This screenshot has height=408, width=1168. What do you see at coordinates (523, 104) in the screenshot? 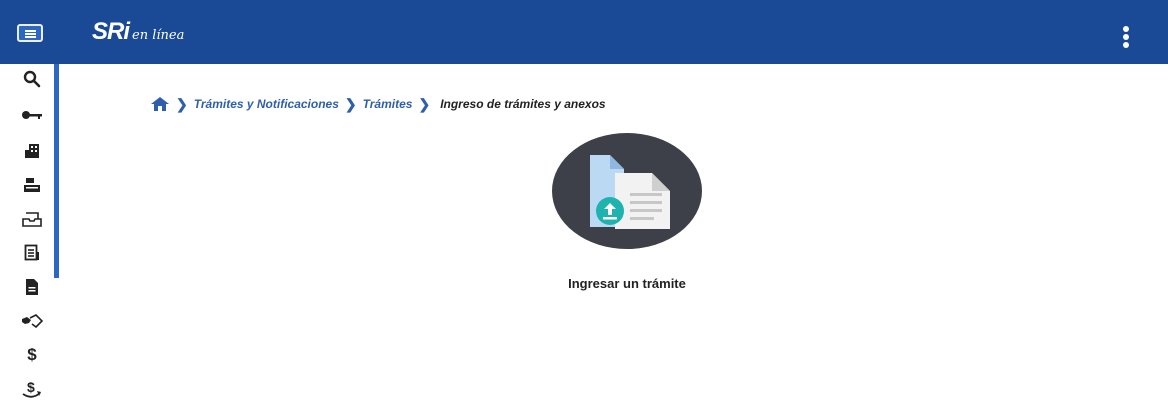
I see `breadcrumb-current: Ingreso de trámites y anexos` at bounding box center [523, 104].